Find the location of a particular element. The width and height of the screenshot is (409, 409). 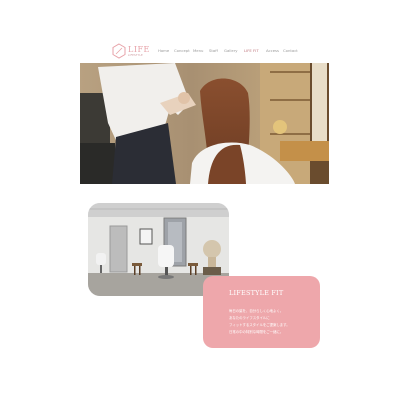

feature-text-line: 毎日の髪を、自分らしく心地よく。 is located at coordinates (256, 311).